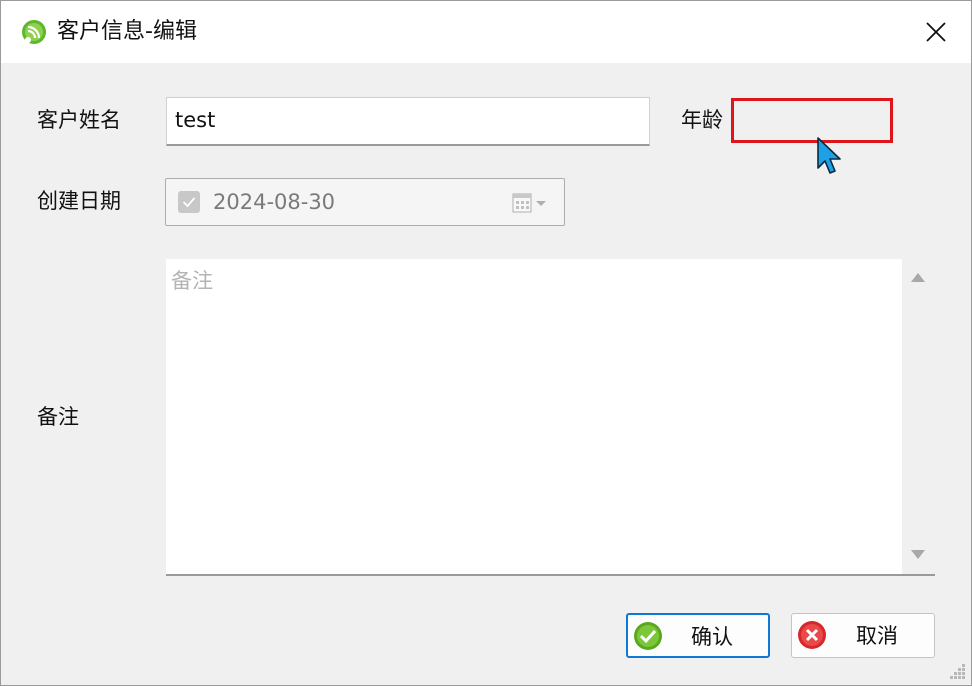 The image size is (972, 686). I want to click on age-input, so click(812, 120).